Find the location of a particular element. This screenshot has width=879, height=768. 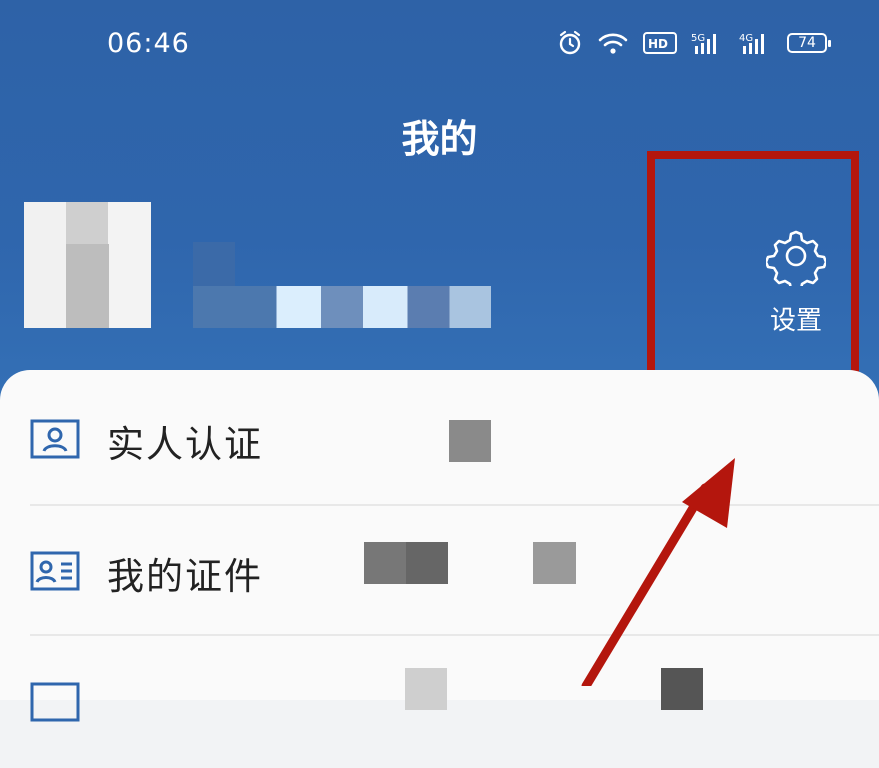

status-time: 06:46 is located at coordinates (148, 43).